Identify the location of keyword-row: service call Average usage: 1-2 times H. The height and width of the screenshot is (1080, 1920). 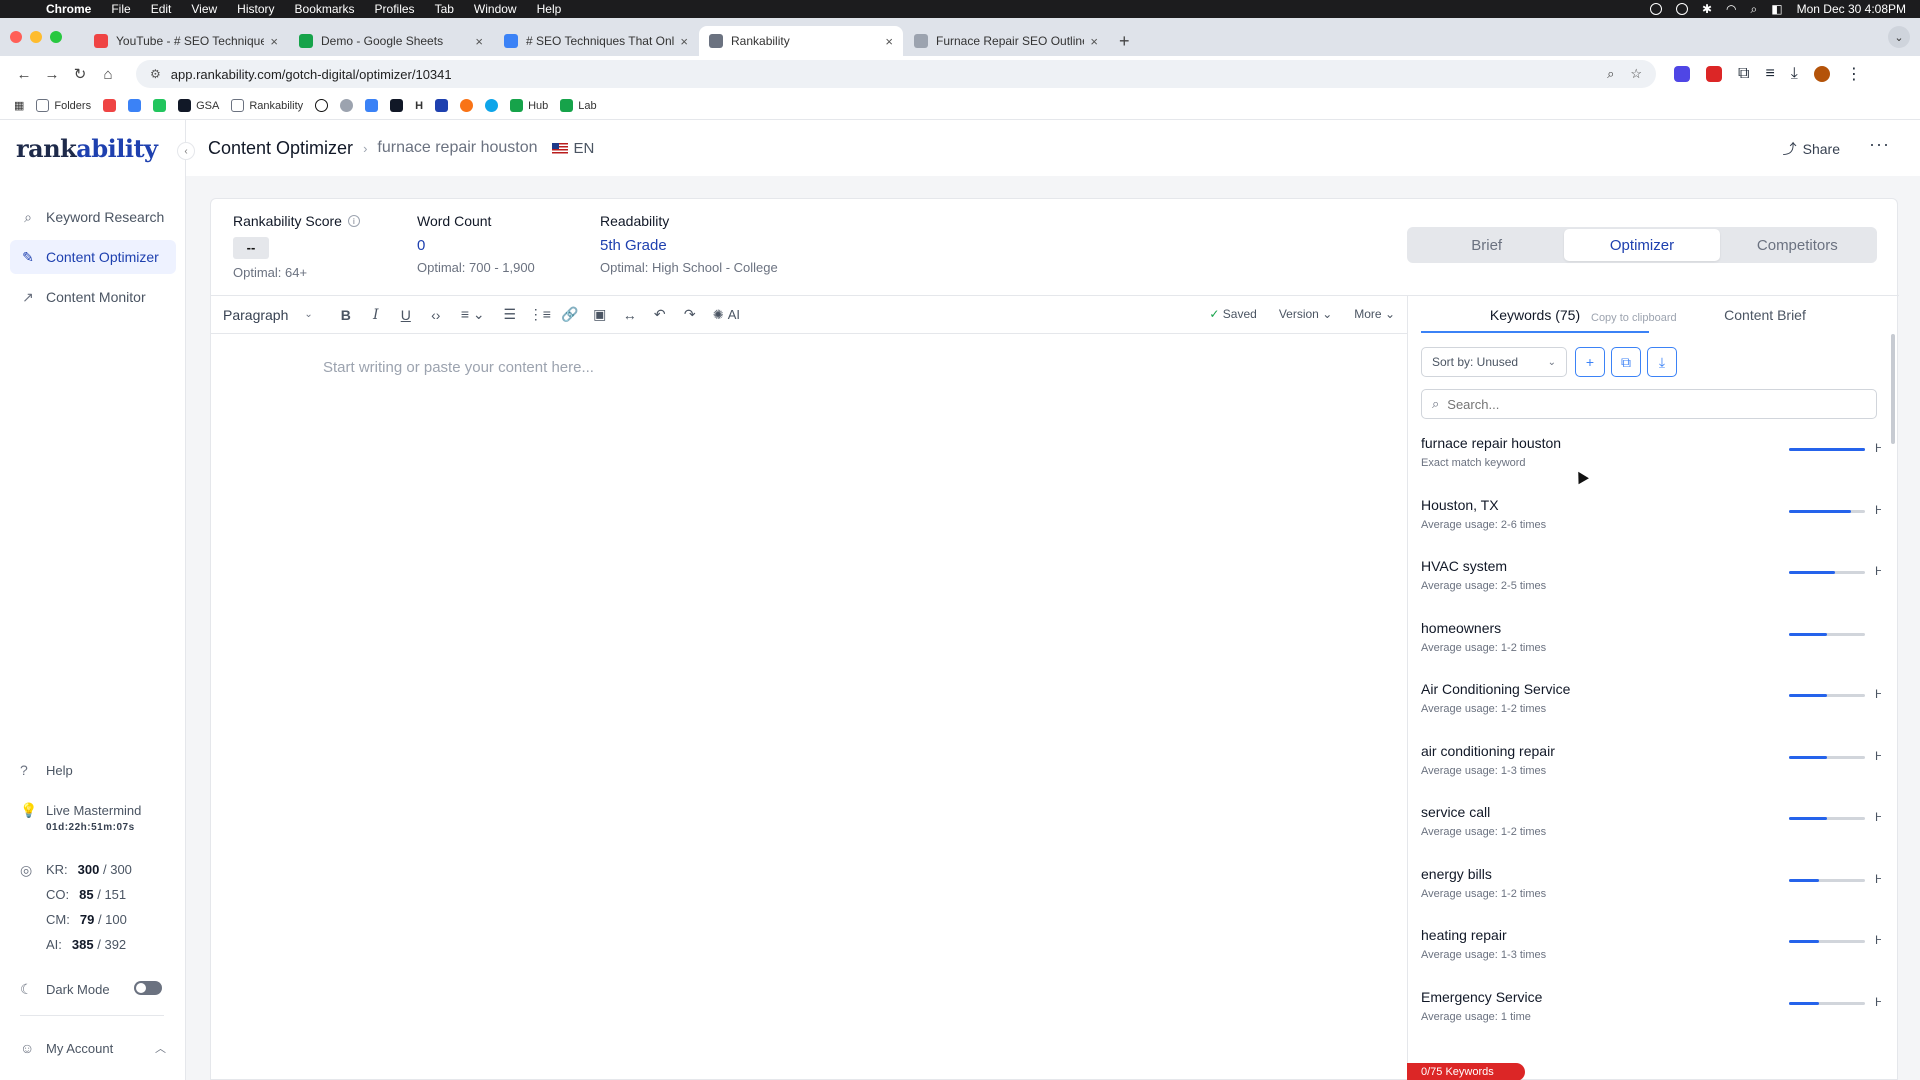
(1651, 826).